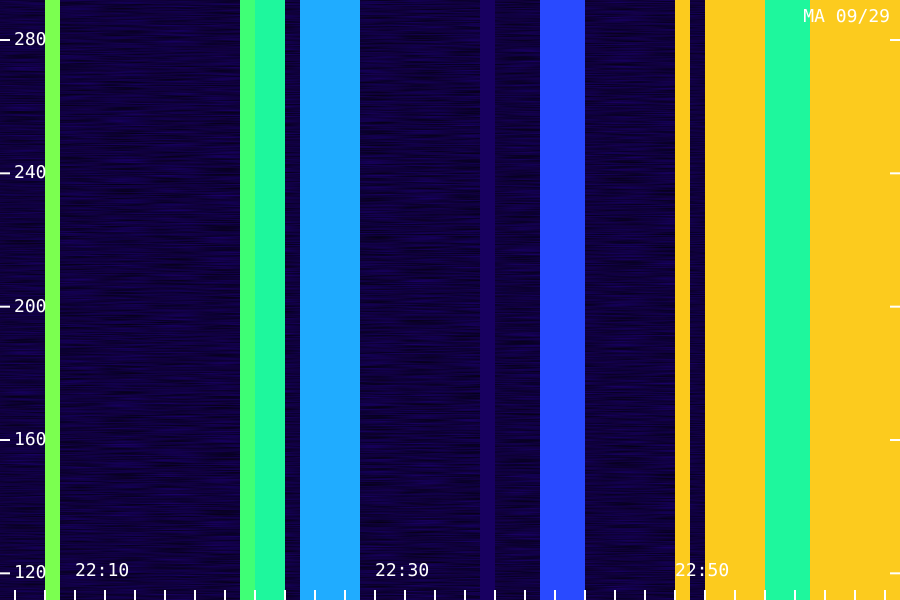  I want to click on x-tick-label: 22:10, so click(102, 570).